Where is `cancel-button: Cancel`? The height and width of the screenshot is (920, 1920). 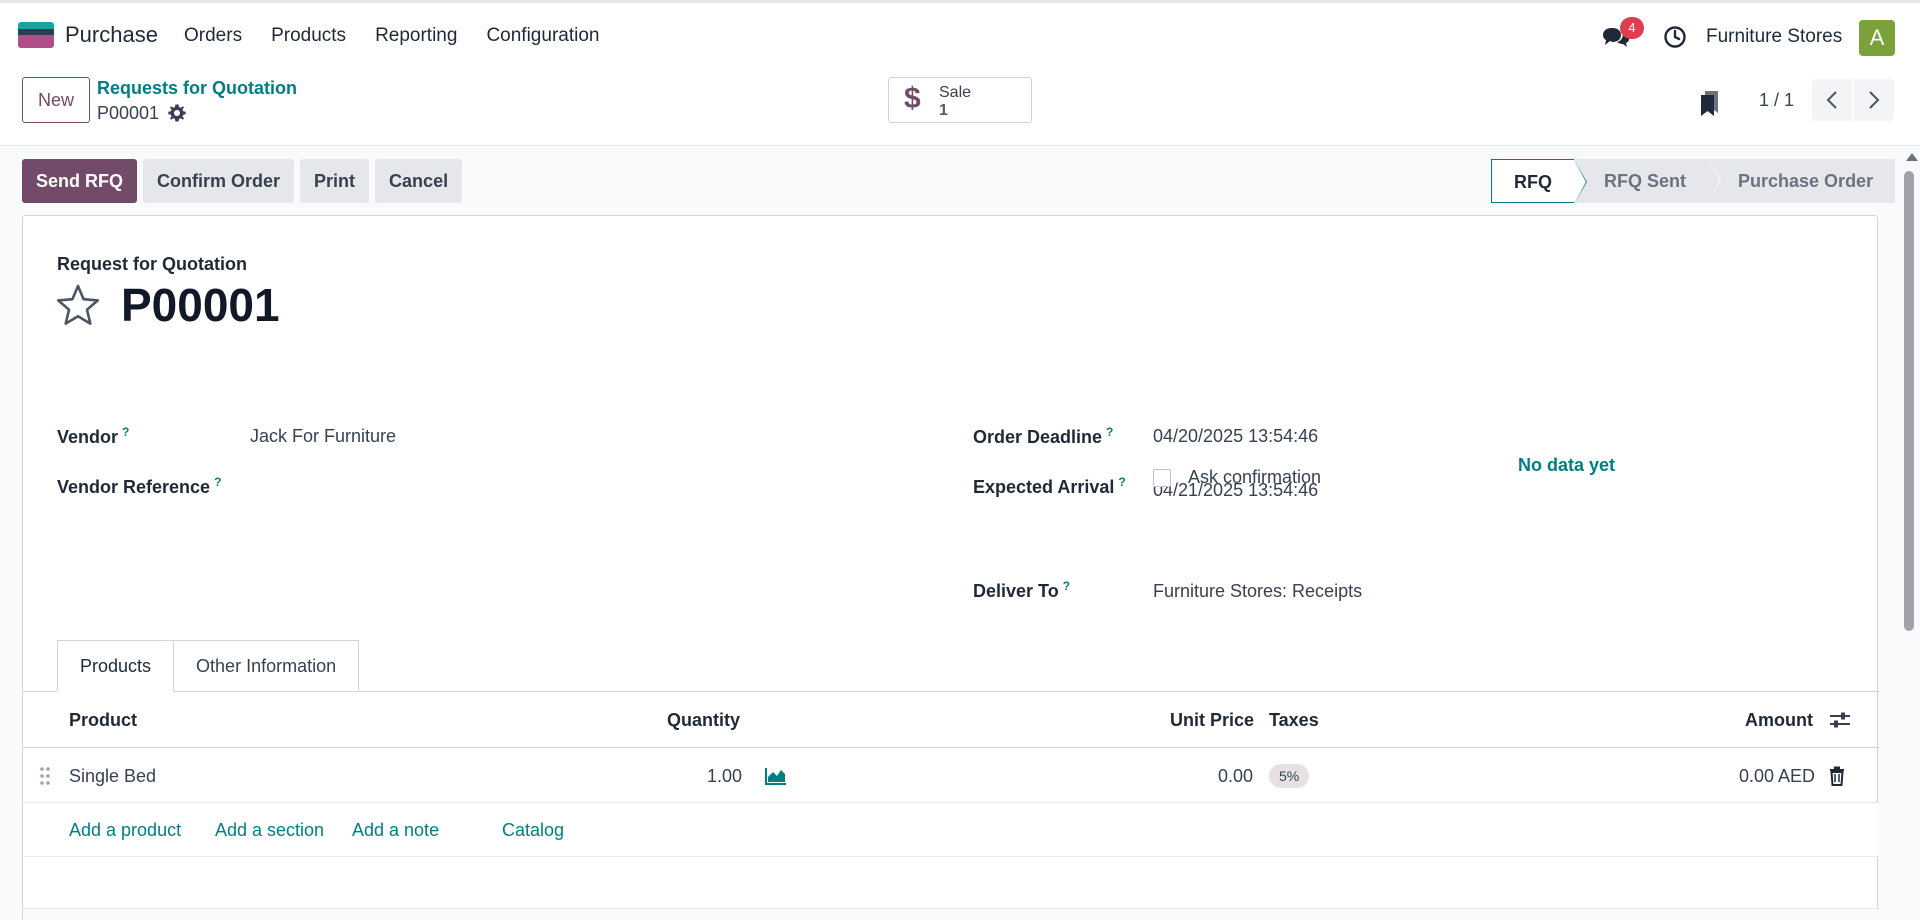 cancel-button: Cancel is located at coordinates (419, 181).